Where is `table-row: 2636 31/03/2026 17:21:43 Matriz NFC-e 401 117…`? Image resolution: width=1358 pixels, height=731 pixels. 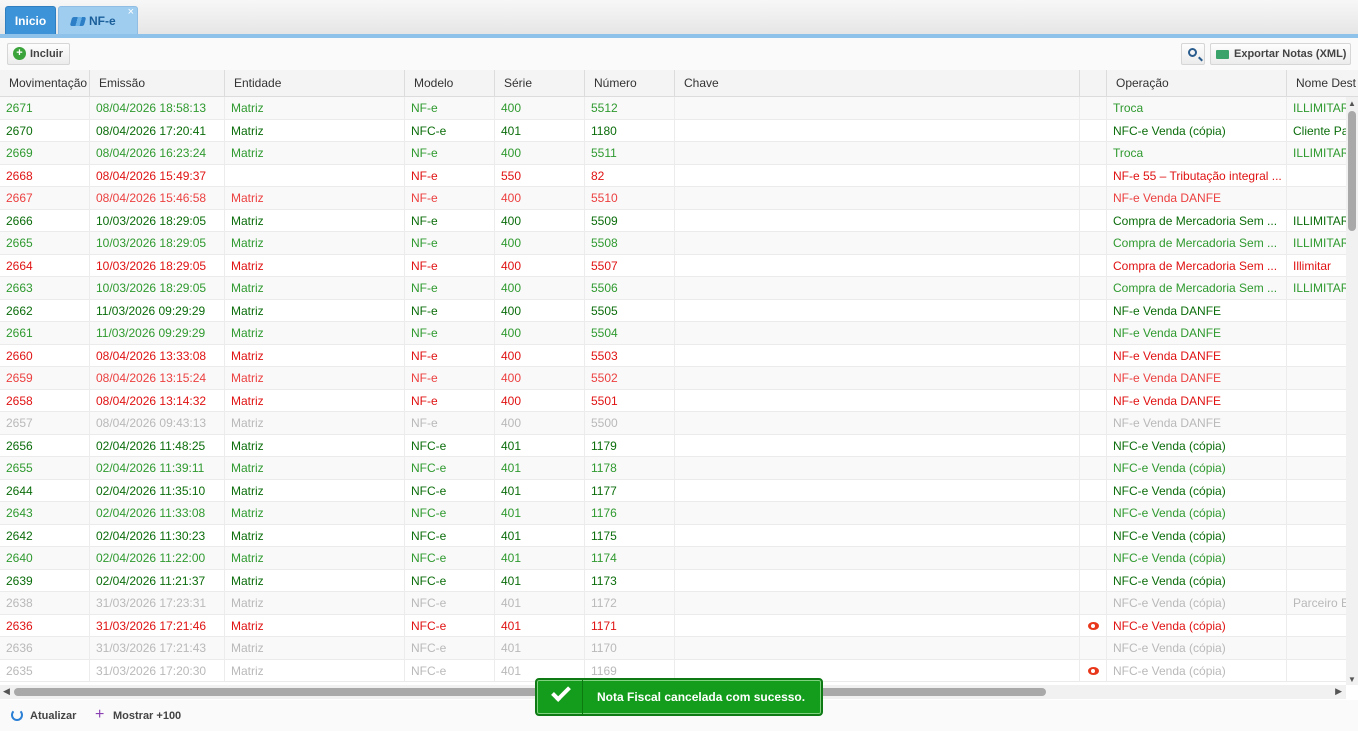
table-row: 2636 31/03/2026 17:21:43 Matriz NFC-e 401 117… is located at coordinates (673, 648).